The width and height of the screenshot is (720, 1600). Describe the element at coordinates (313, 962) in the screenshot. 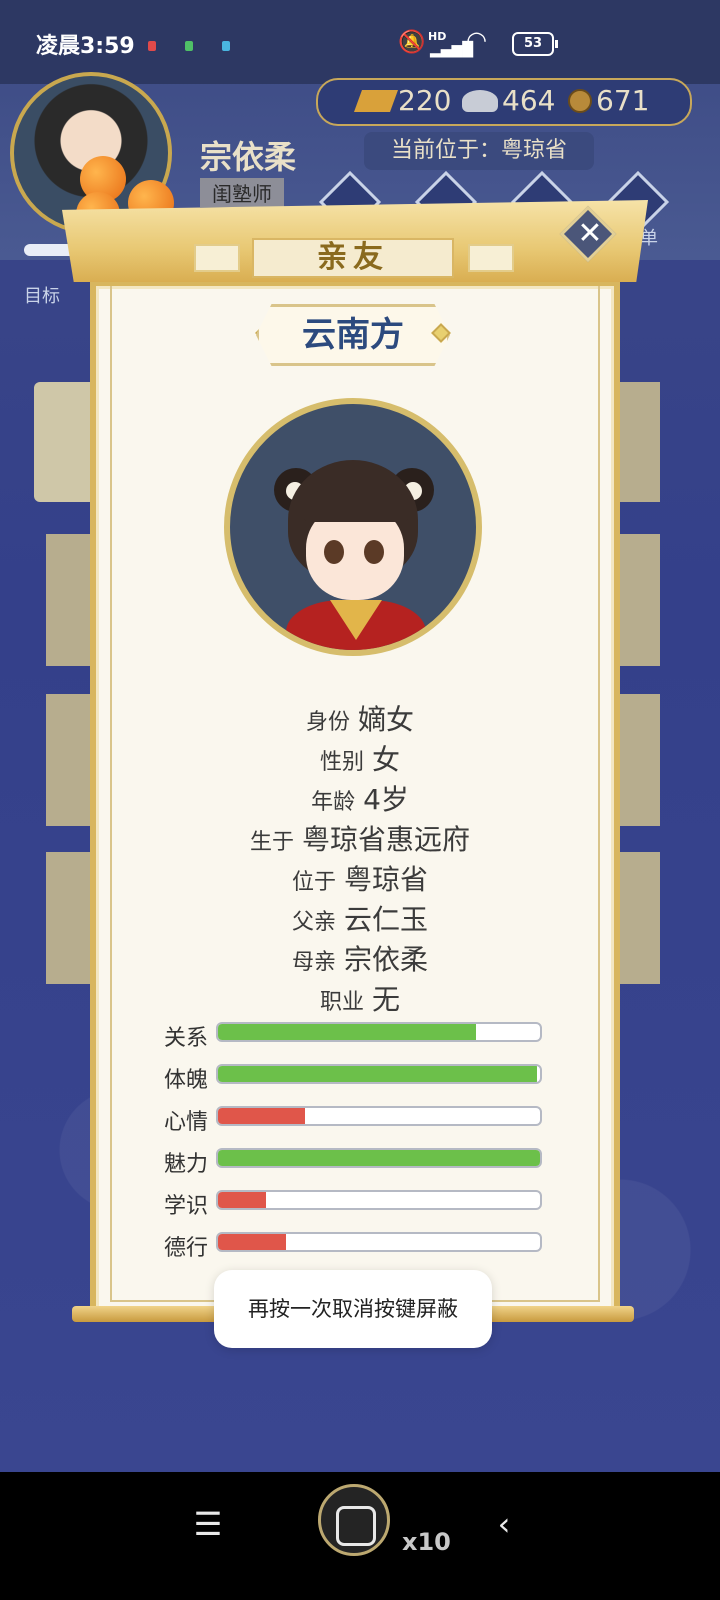

I see `info-key: 母亲` at that location.